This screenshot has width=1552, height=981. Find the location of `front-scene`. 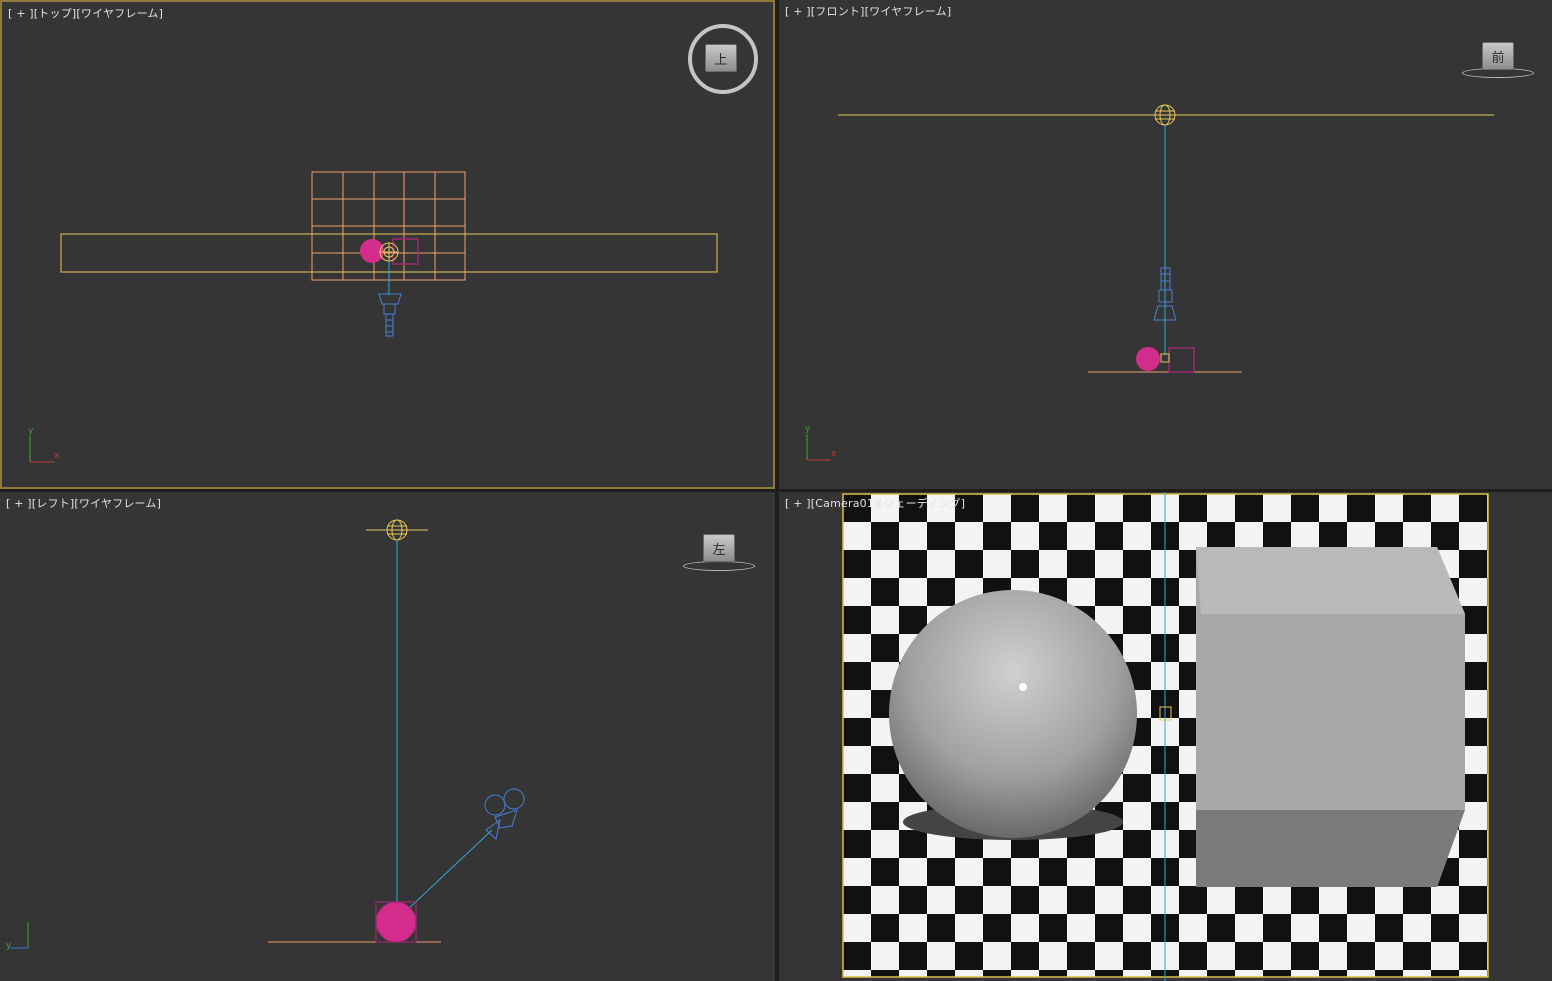

front-scene is located at coordinates (1166, 238).